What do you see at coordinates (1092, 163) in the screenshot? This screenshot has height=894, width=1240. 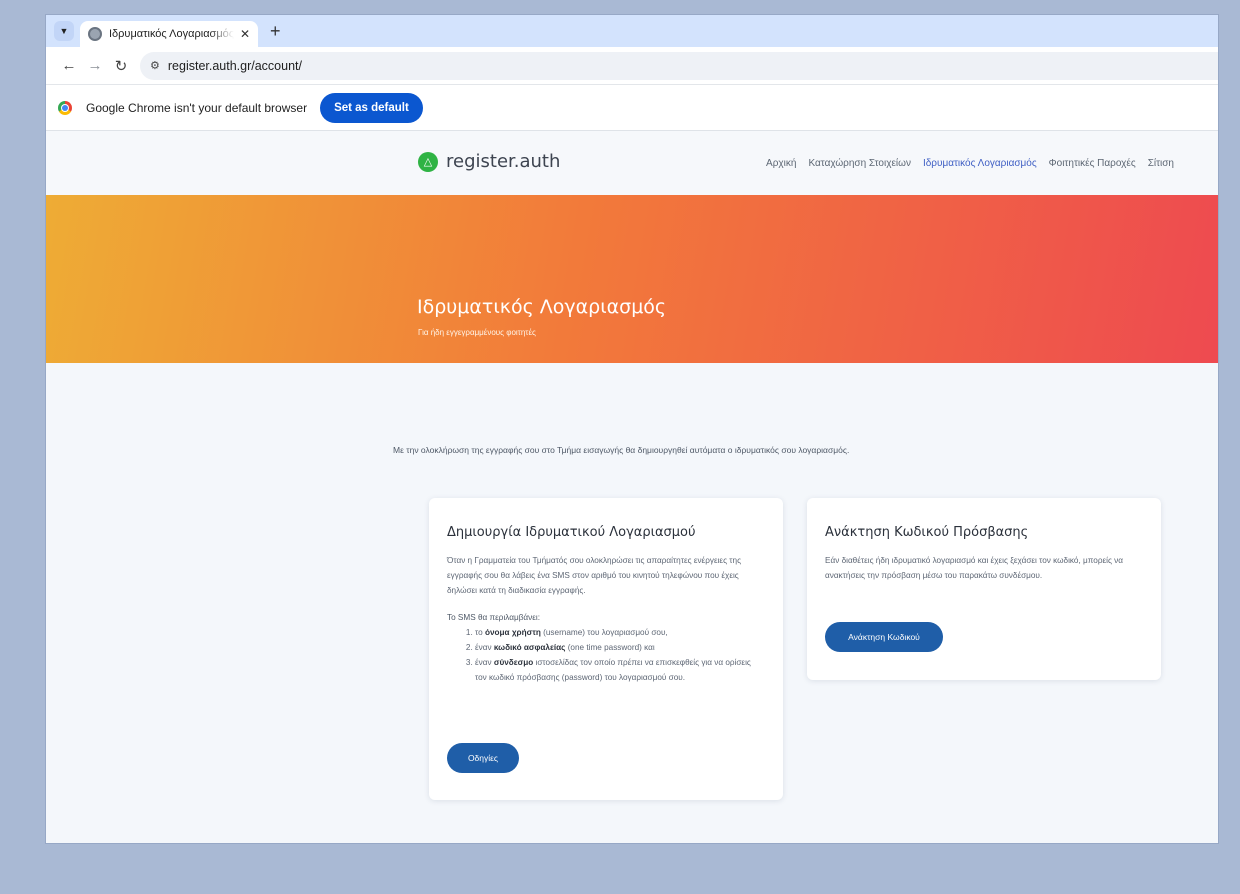 I see `nav-link-student-benefits: Φοιτητικές Παροχές` at bounding box center [1092, 163].